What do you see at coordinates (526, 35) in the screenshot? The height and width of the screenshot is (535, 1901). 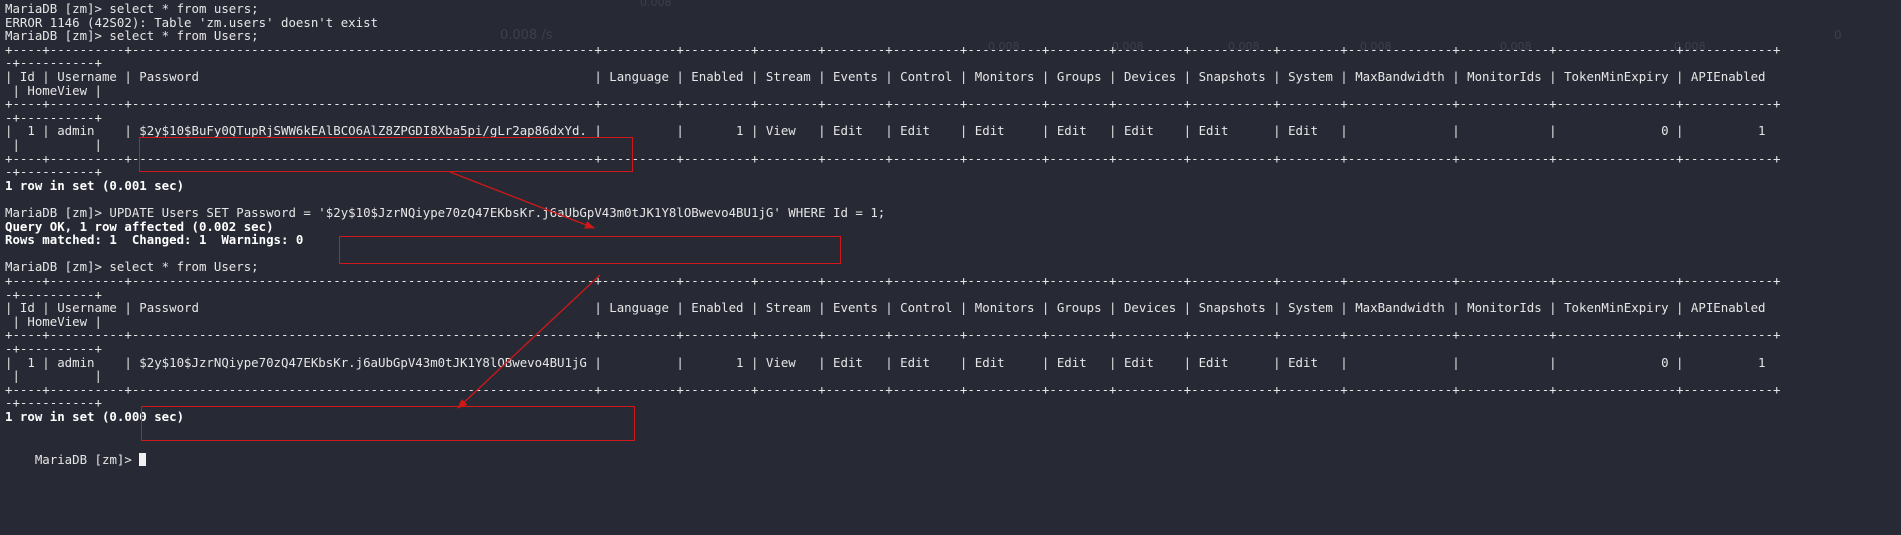 I see `ghost-rate-label: 0.008 /s` at bounding box center [526, 35].